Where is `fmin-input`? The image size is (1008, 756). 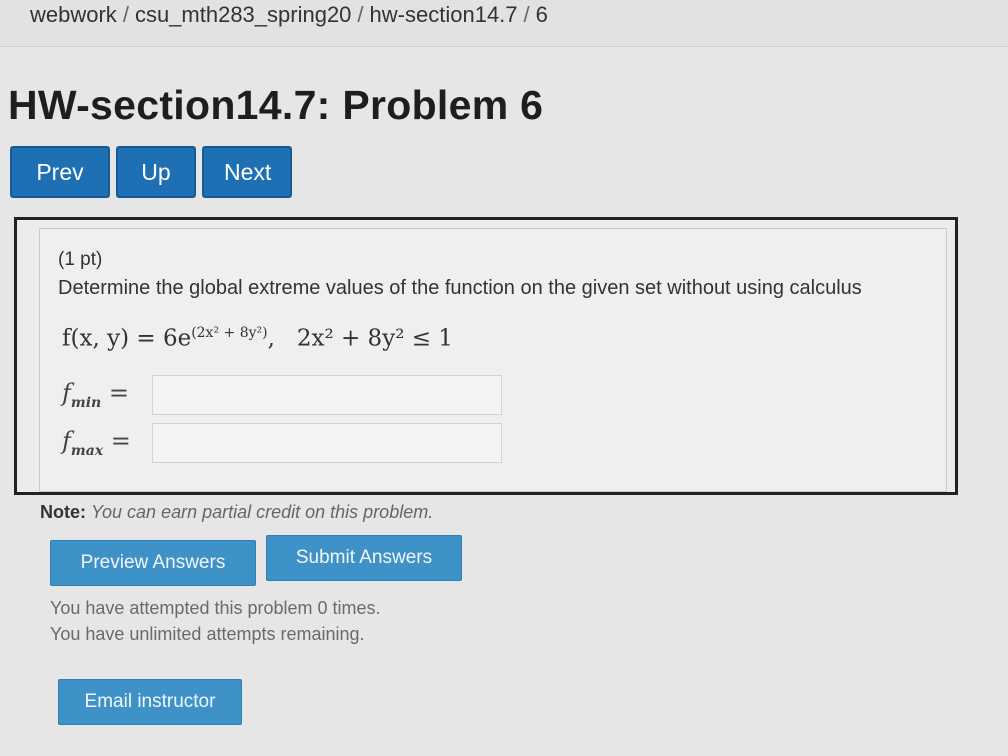 fmin-input is located at coordinates (327, 395).